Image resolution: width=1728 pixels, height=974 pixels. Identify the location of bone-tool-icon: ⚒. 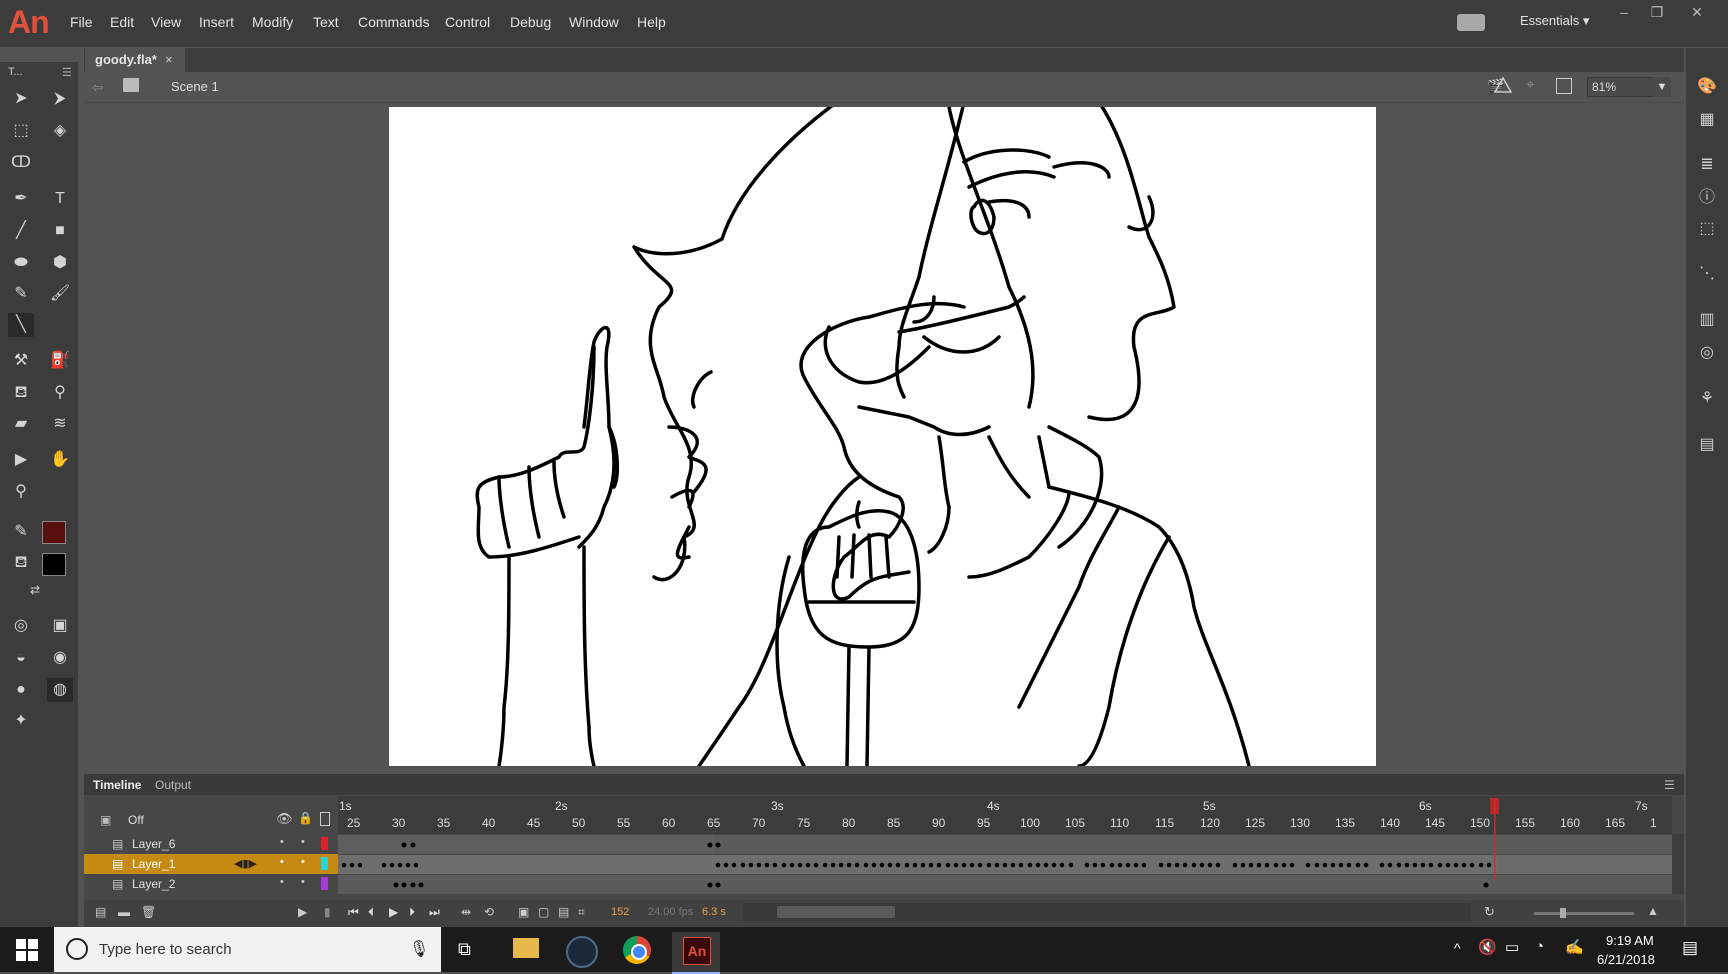
(21, 361).